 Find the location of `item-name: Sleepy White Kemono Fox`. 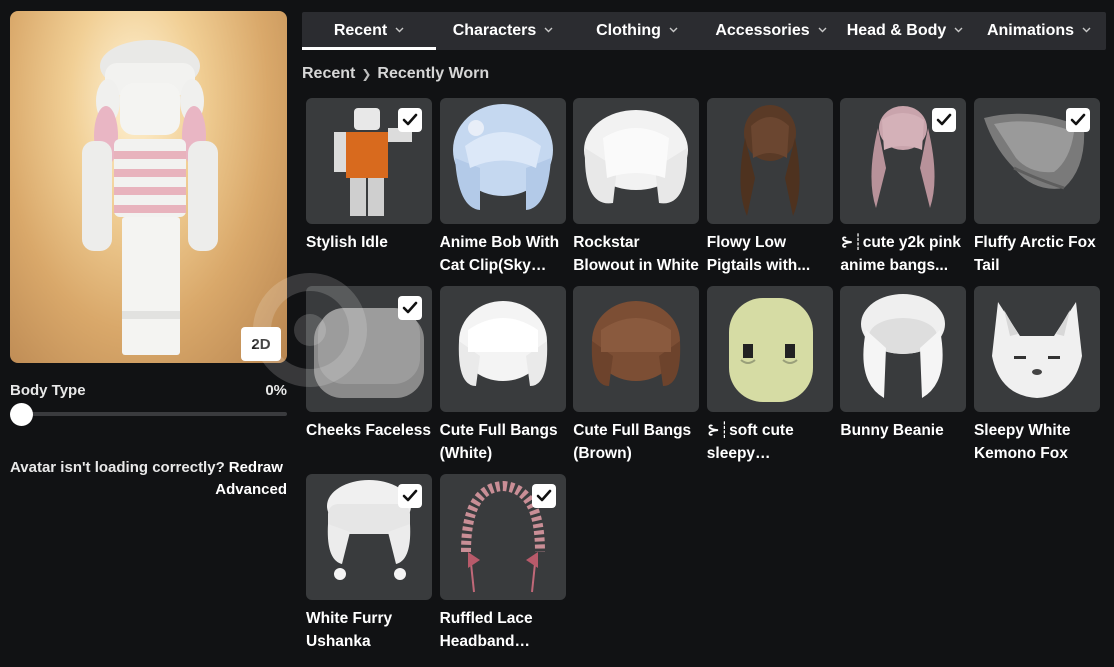

item-name: Sleepy White Kemono Fox is located at coordinates (1022, 442).